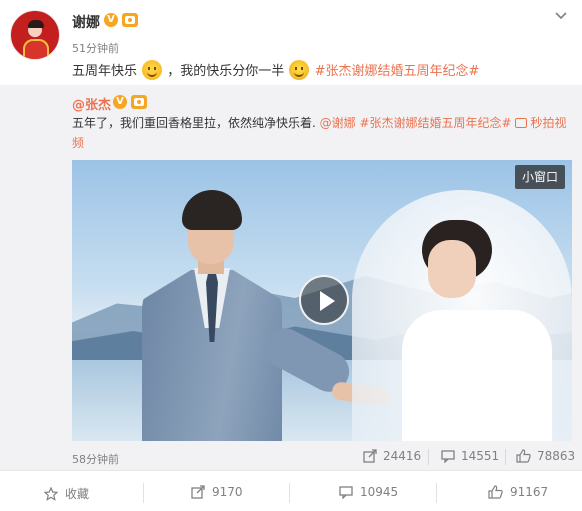 The width and height of the screenshot is (582, 511). I want to click on forward-count: 9170, so click(227, 492).